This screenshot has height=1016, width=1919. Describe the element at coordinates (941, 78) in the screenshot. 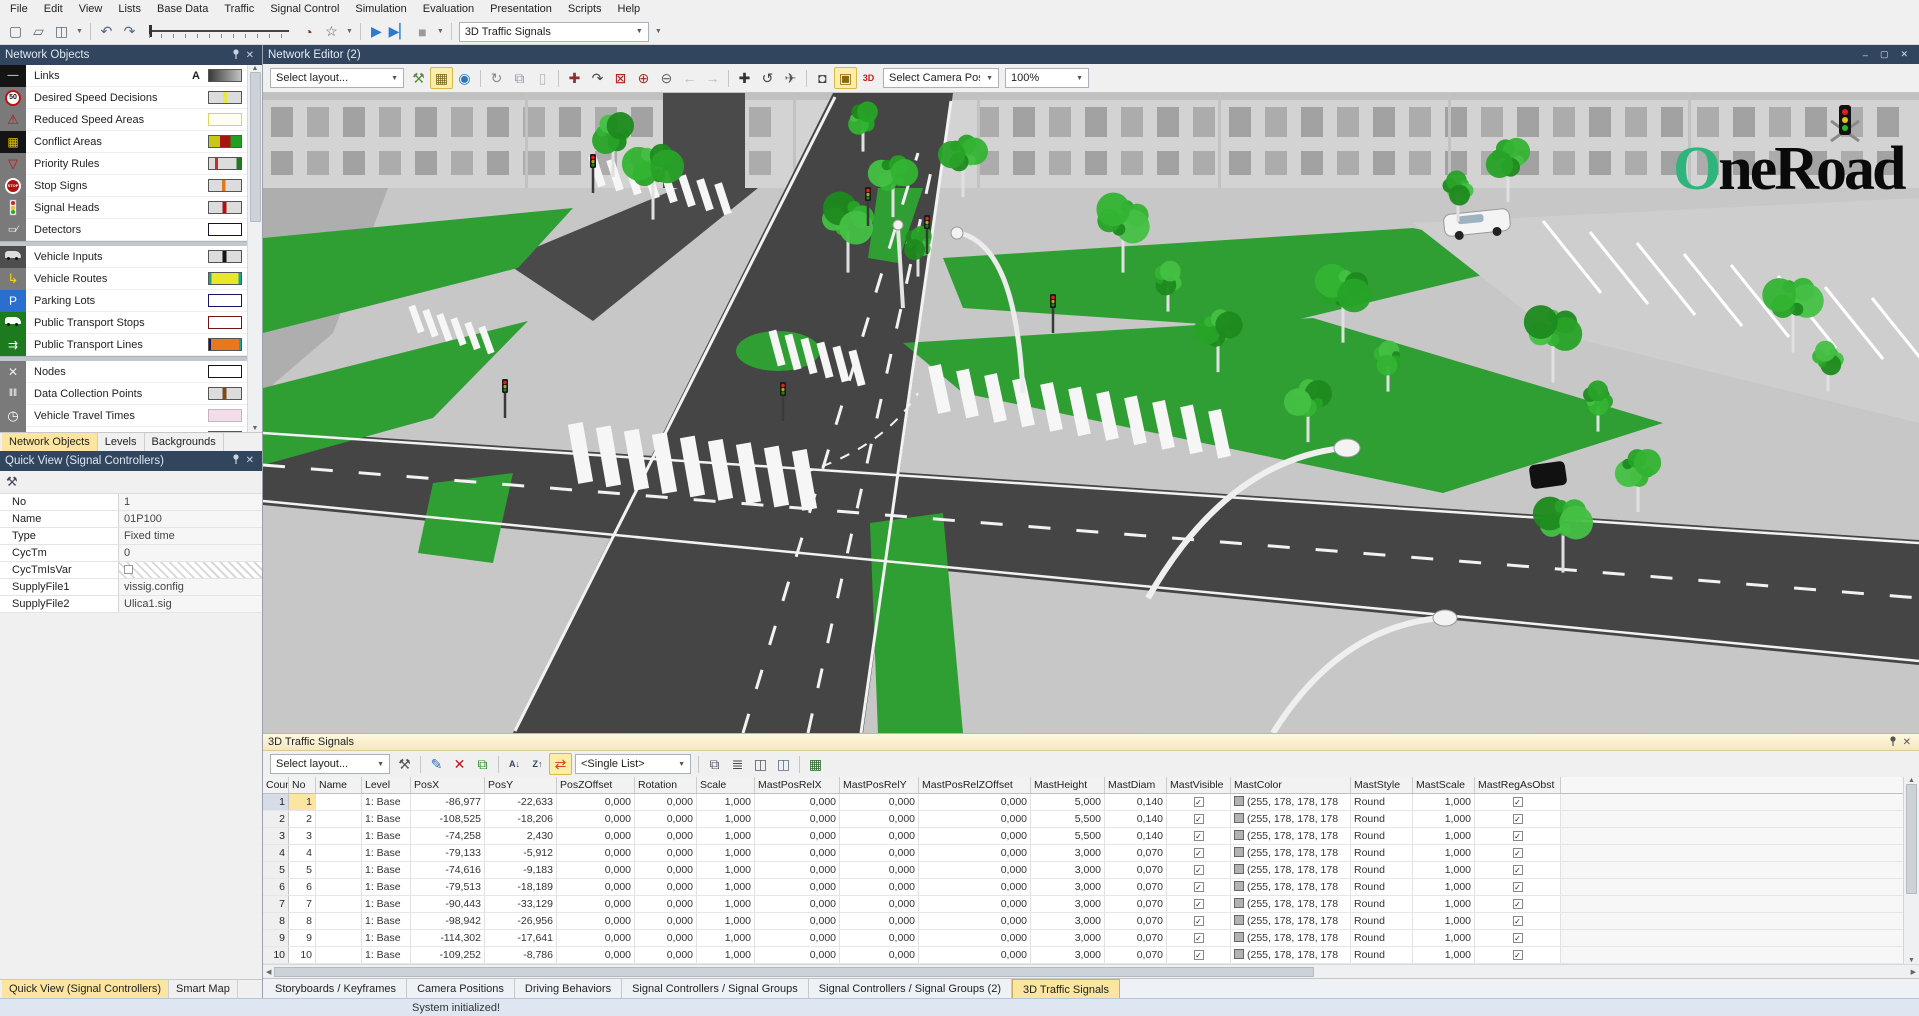

I see `camera-position-combo: Select Camera Position ▼` at that location.